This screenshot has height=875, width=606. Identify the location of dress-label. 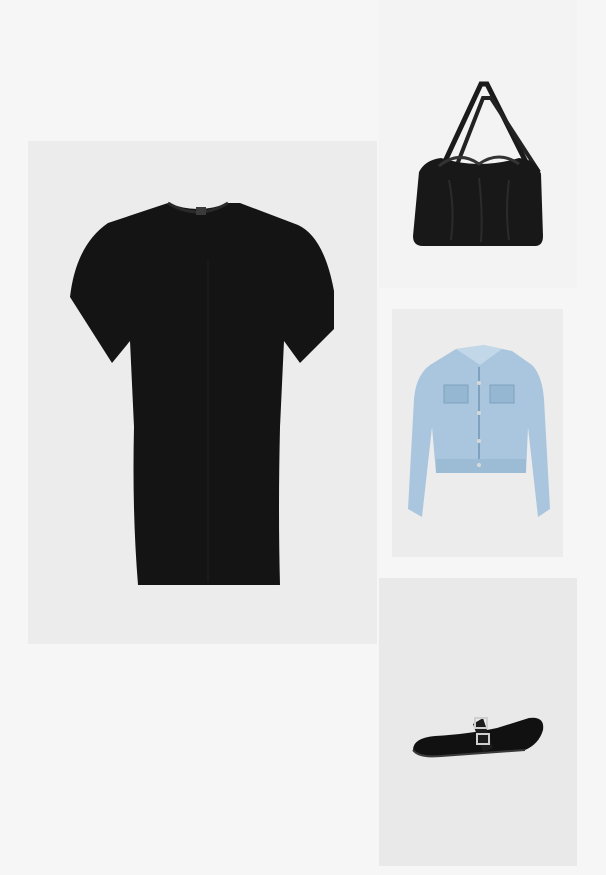
(201, 211).